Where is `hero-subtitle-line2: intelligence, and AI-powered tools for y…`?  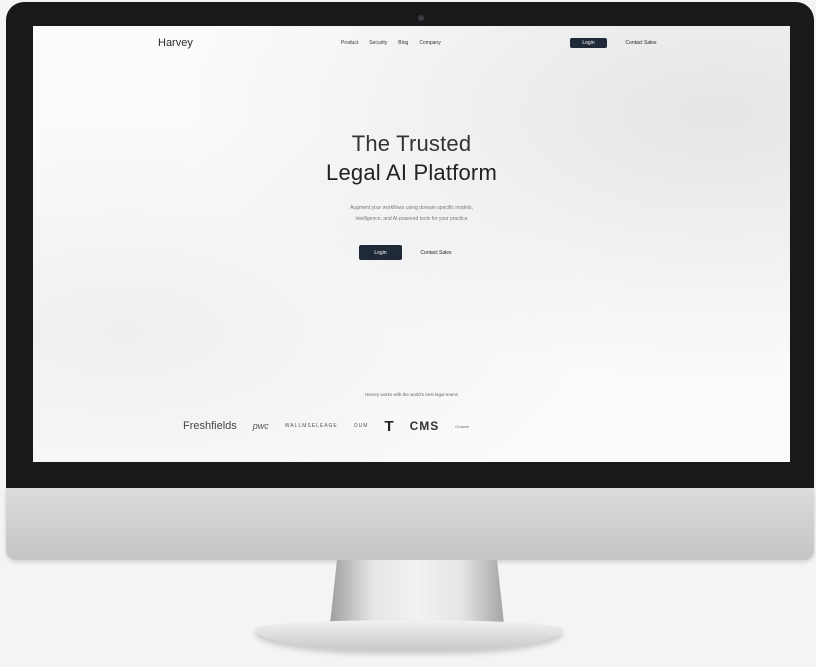 hero-subtitle-line2: intelligence, and AI-powered tools for y… is located at coordinates (411, 219).